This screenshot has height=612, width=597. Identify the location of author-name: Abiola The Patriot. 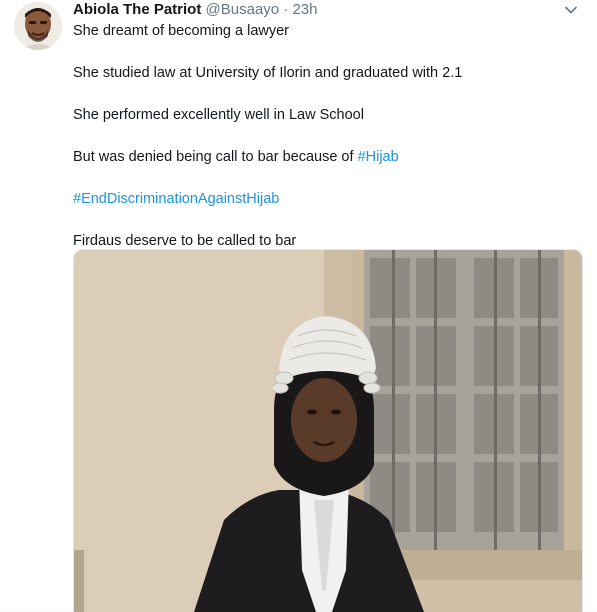
(137, 9).